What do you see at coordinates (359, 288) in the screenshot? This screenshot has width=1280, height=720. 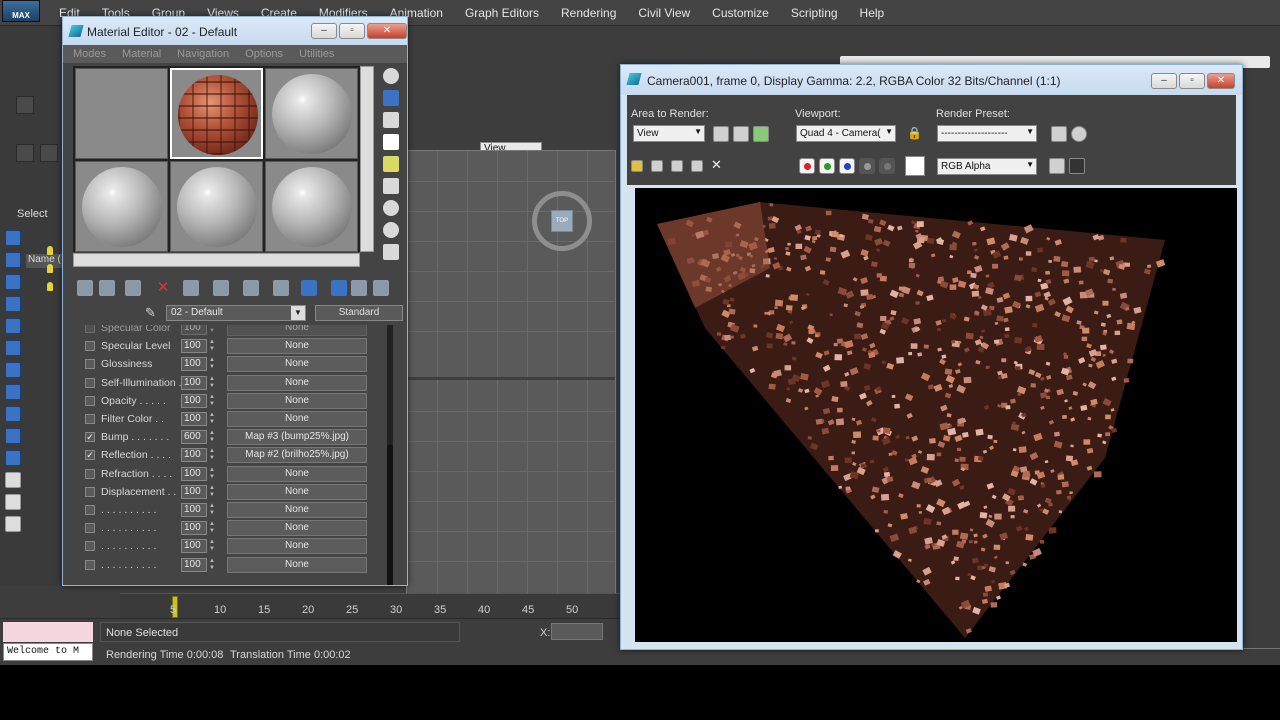 I see `go-forward-icon` at bounding box center [359, 288].